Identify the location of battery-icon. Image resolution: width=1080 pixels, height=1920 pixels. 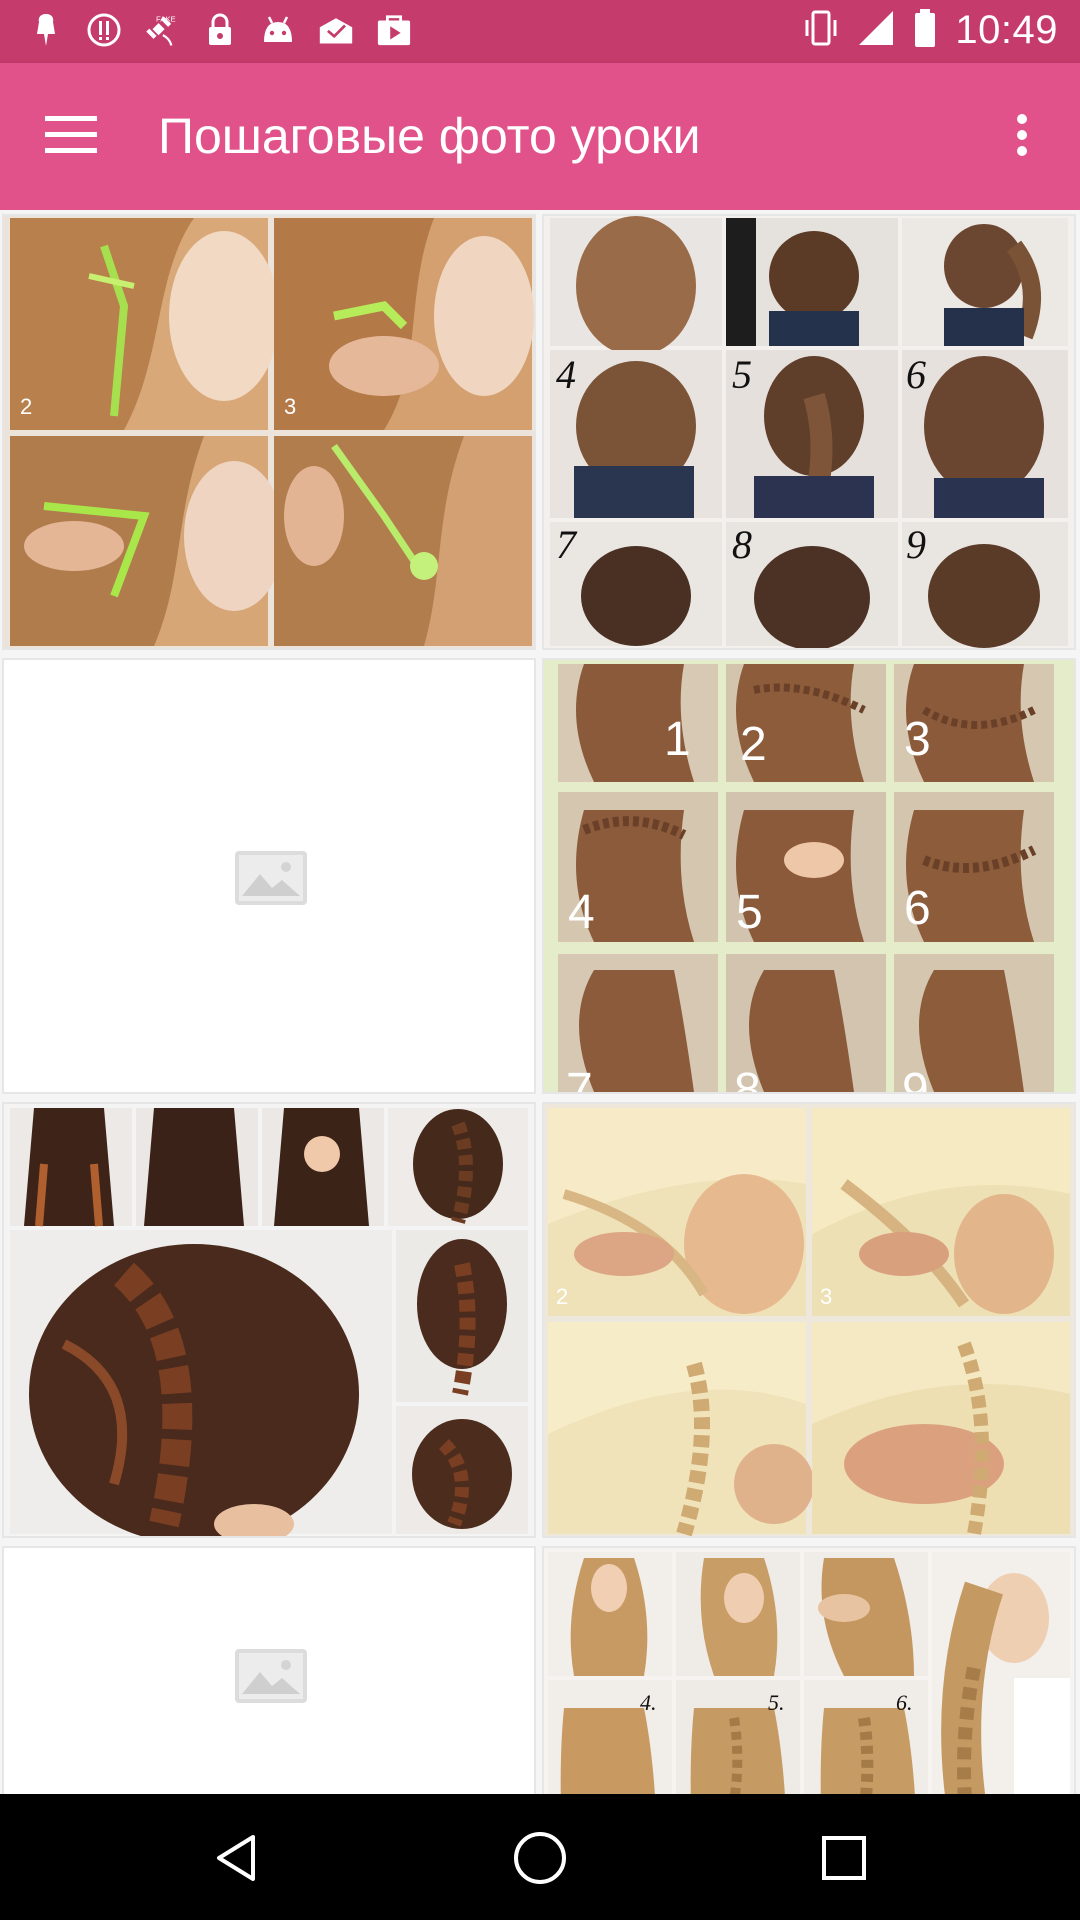
(925, 30).